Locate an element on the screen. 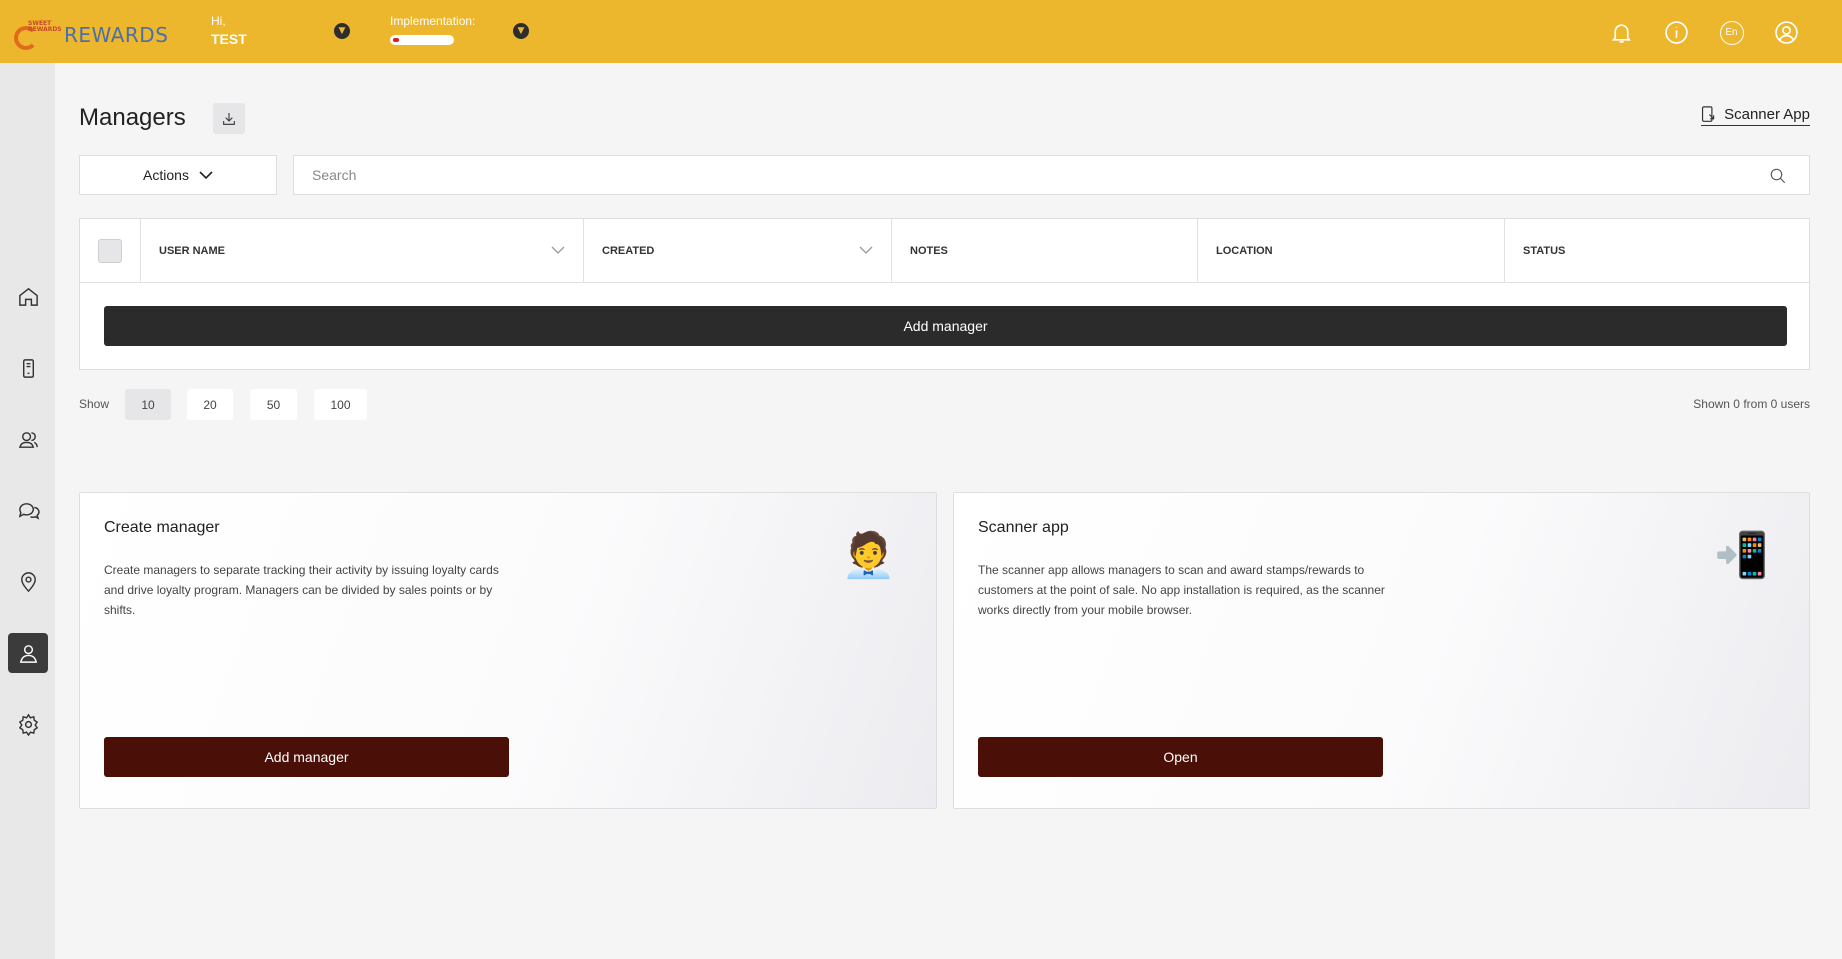 This screenshot has height=959, width=1842. results-summary: Shown 0 from 0 users is located at coordinates (1751, 404).